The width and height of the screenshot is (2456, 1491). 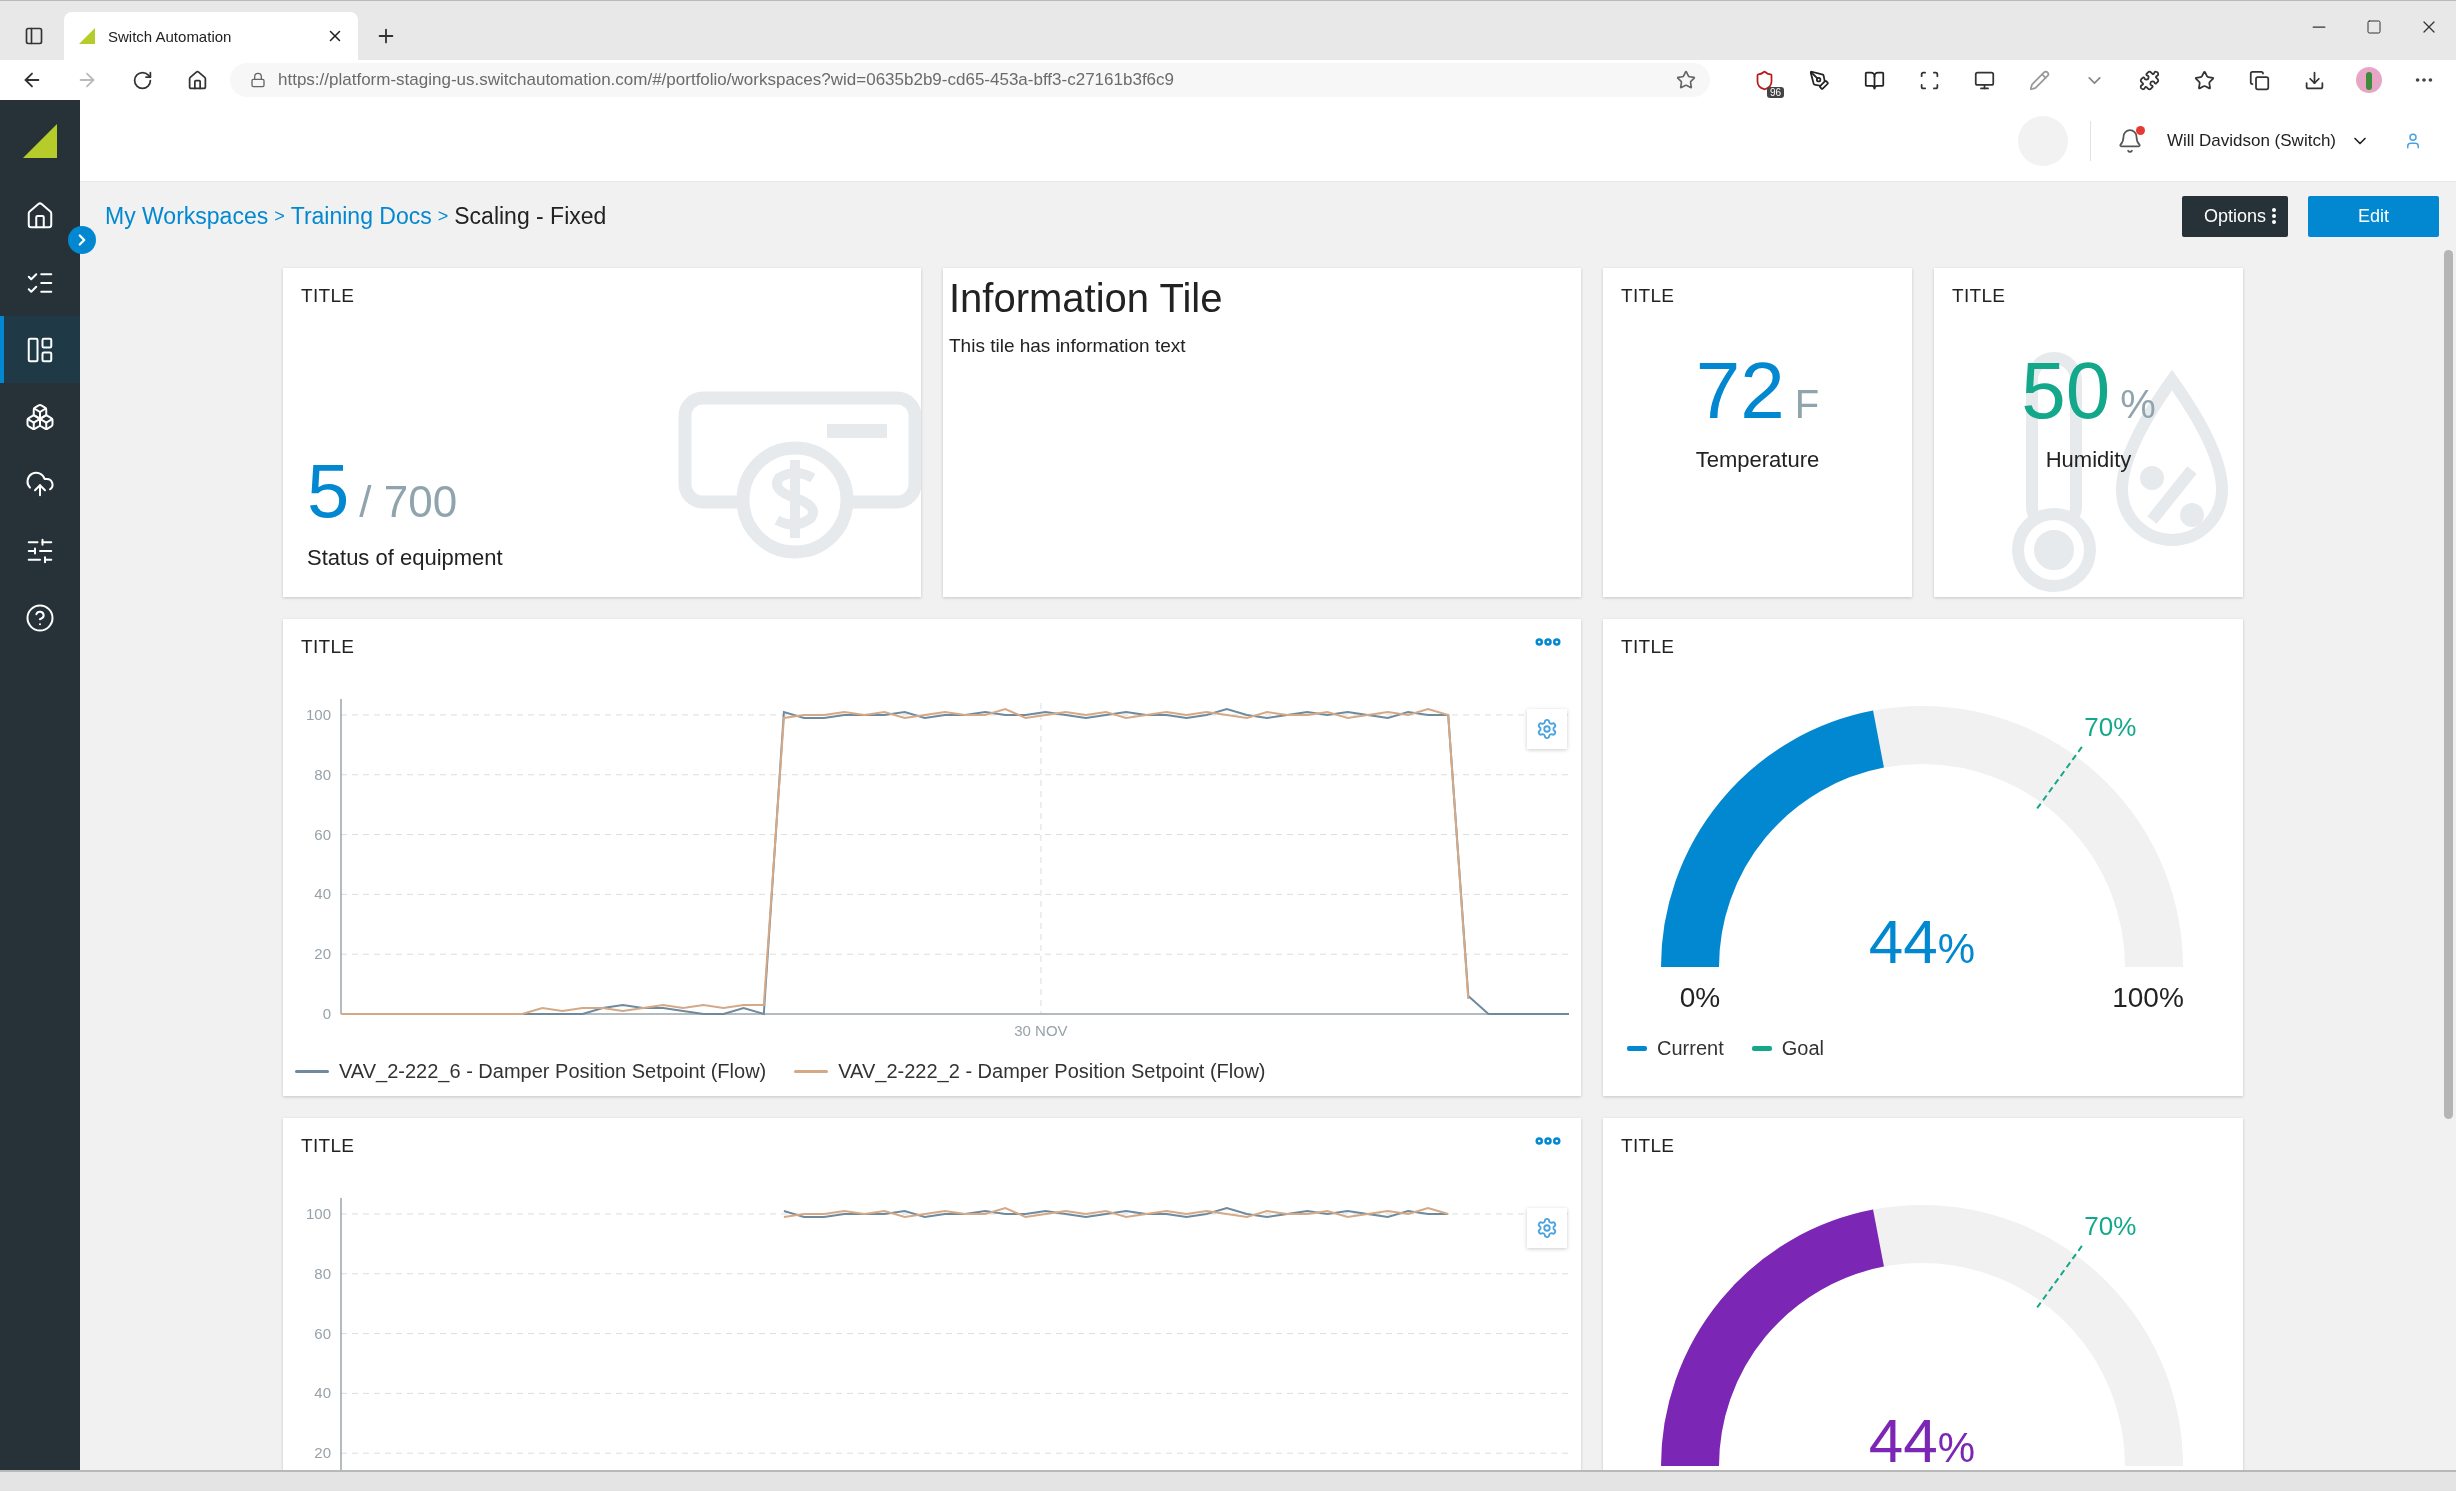 What do you see at coordinates (258, 80) in the screenshot?
I see `lock-icon` at bounding box center [258, 80].